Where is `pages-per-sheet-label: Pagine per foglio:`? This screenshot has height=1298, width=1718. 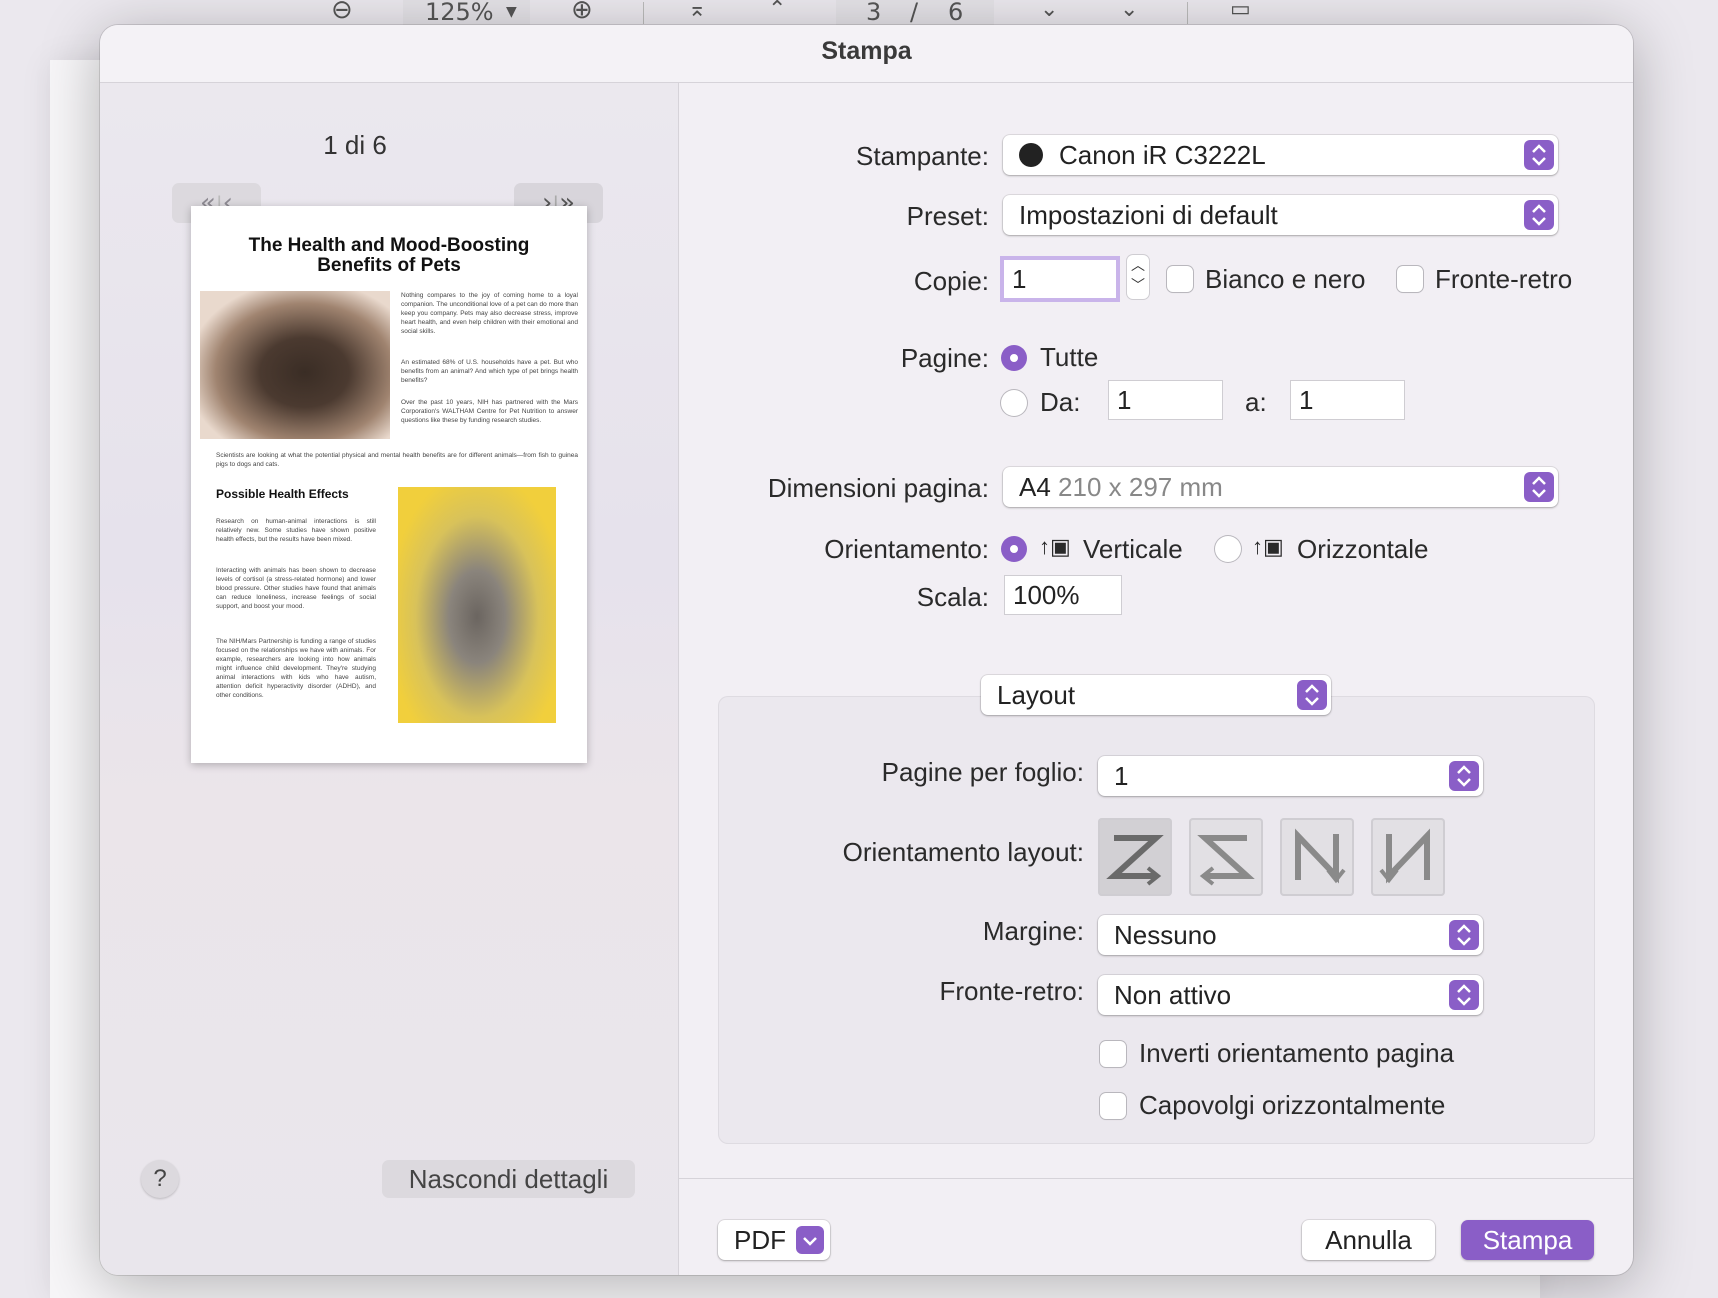
pages-per-sheet-label: Pagine per foglio: is located at coordinates (982, 772).